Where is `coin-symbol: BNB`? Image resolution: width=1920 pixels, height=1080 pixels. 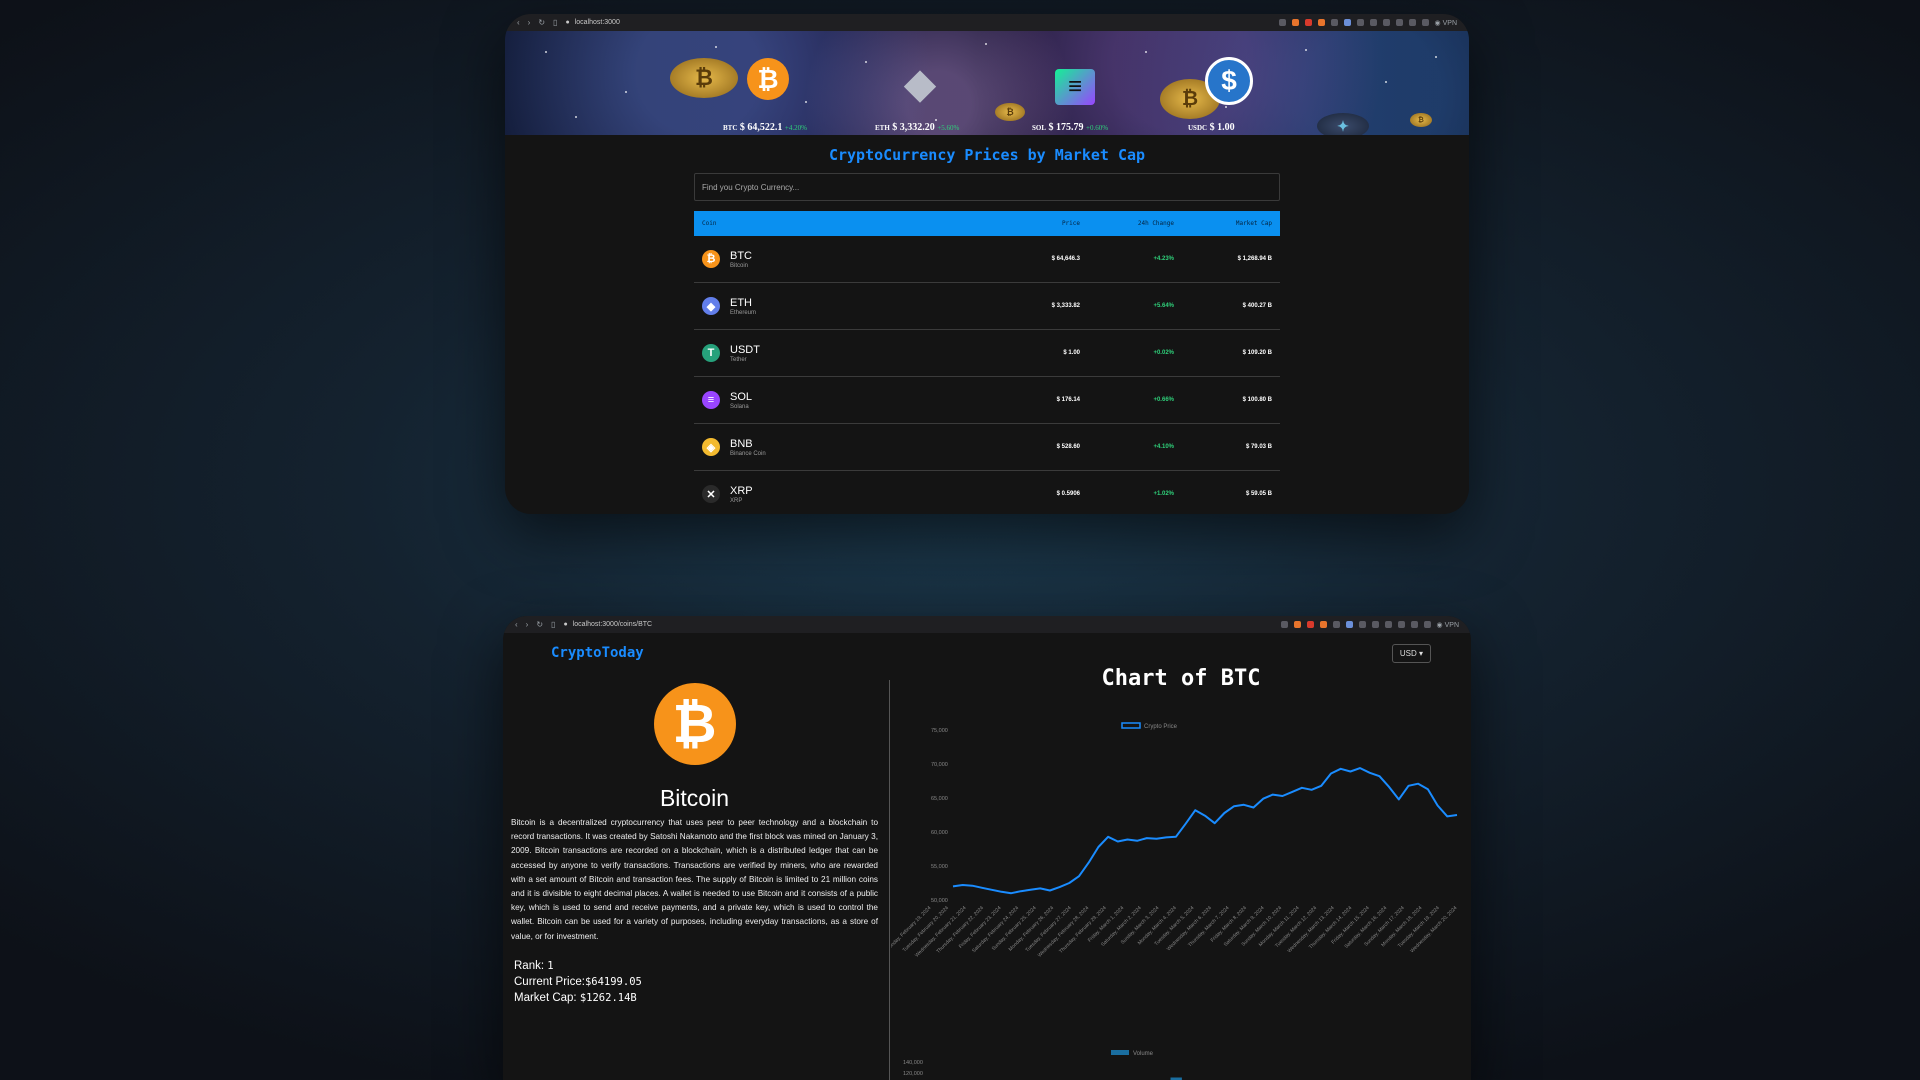
coin-symbol: BNB is located at coordinates (741, 443).